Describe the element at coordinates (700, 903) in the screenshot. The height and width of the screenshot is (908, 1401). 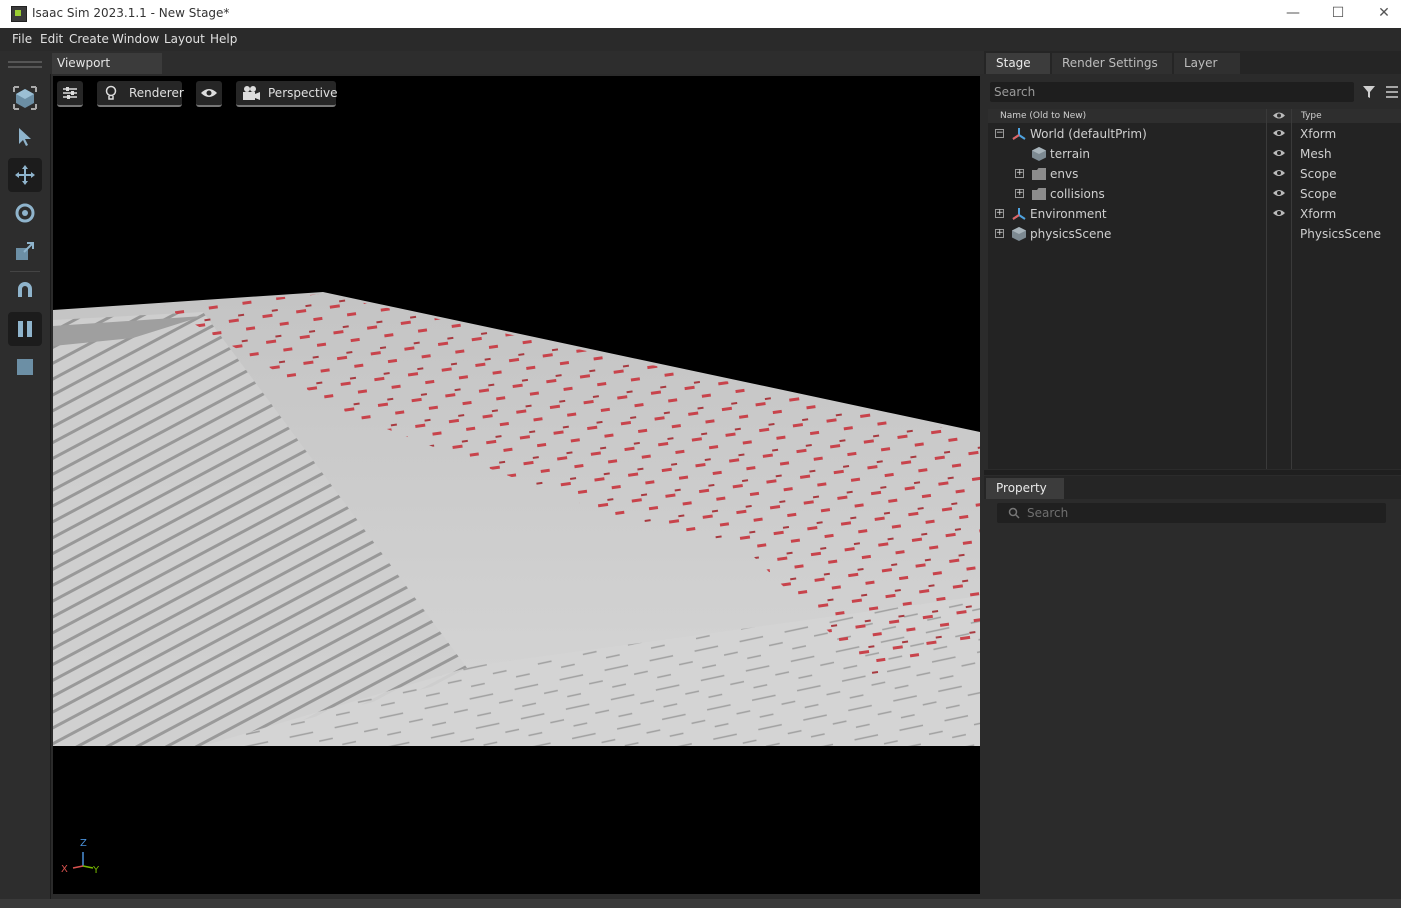
I see `status-bar` at that location.